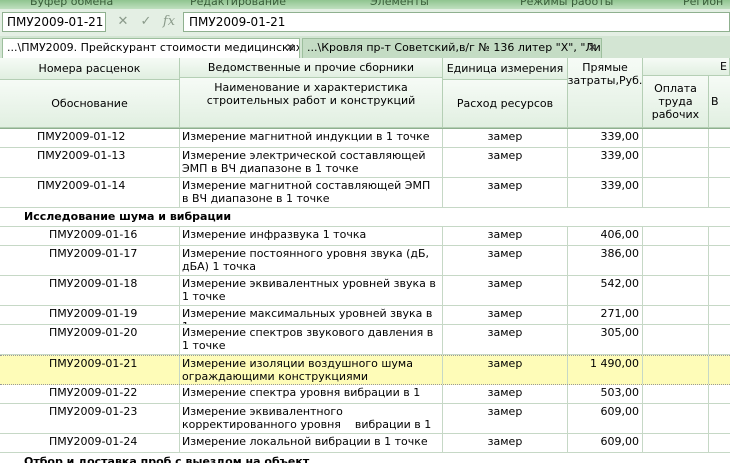 The image size is (730, 463). What do you see at coordinates (311, 68) in the screenshot?
I see `header-collections: Ведомственные и прочие сборники` at bounding box center [311, 68].